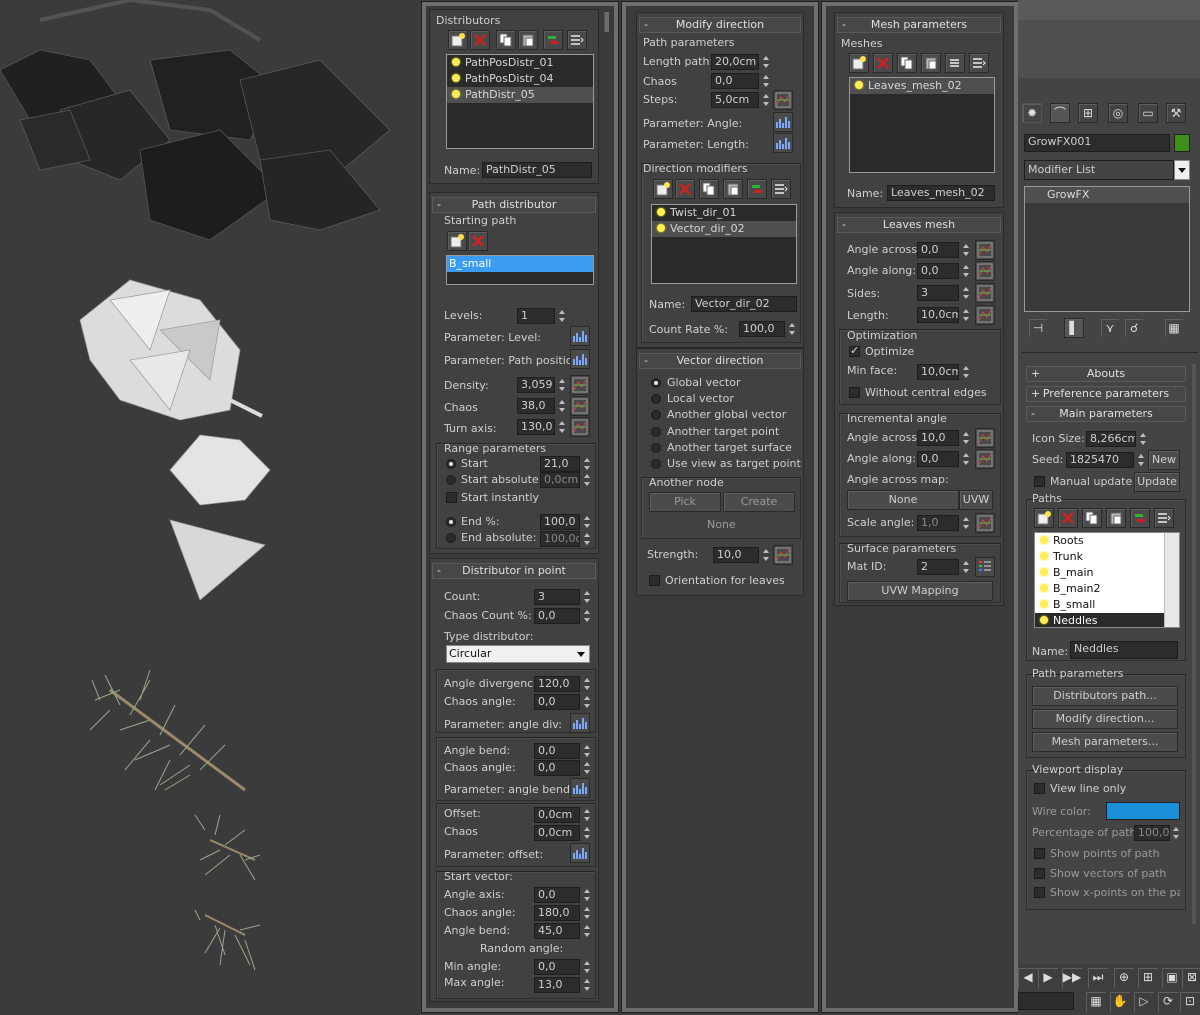  What do you see at coordinates (557, 931) in the screenshot?
I see `angle-bend2-spinner: 45,0` at bounding box center [557, 931].